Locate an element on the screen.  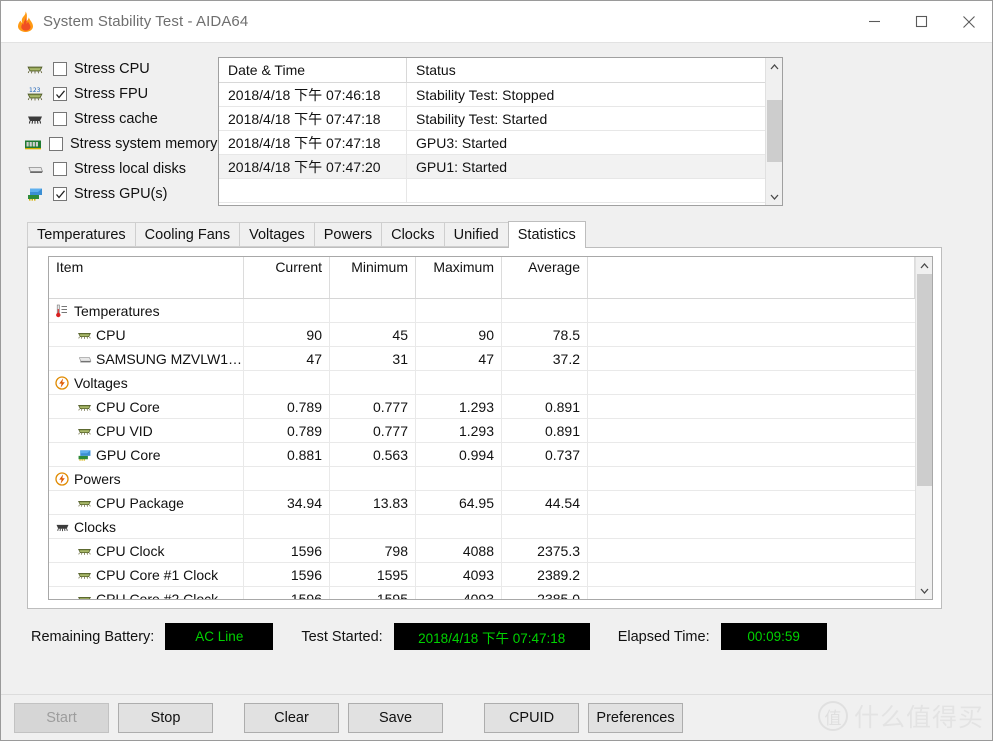
tab-statistics: Statistics is located at coordinates (546, 234).